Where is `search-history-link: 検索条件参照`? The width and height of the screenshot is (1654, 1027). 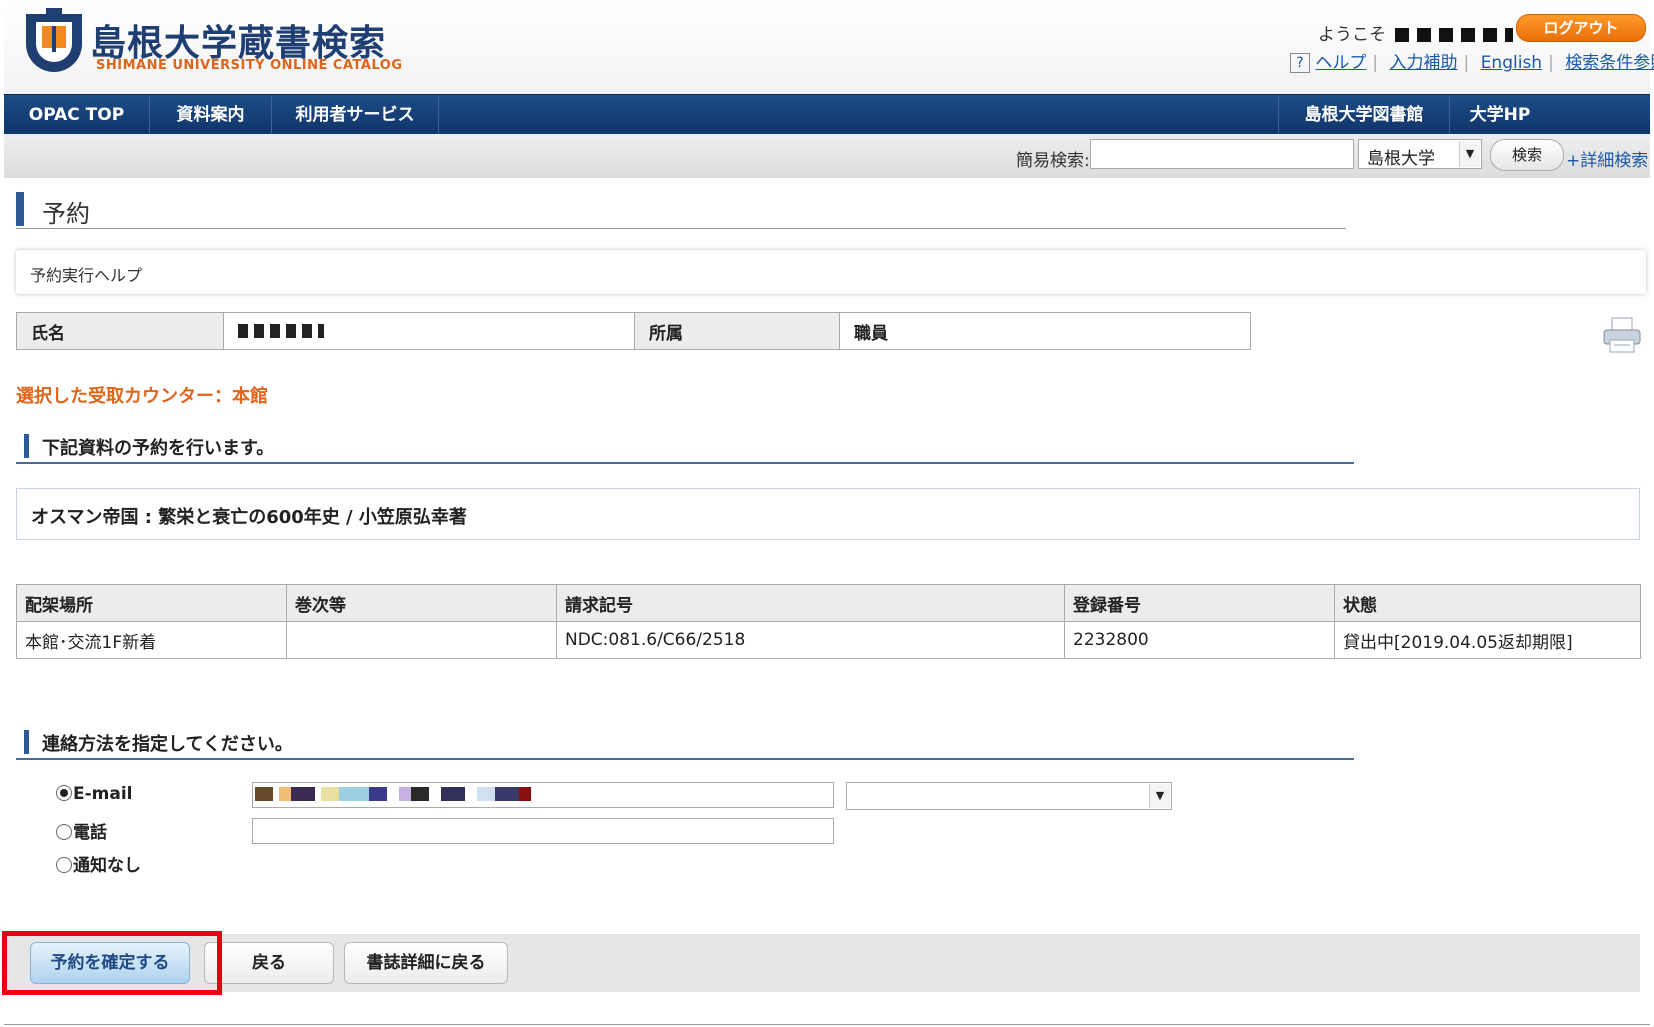 search-history-link: 検索条件参照 is located at coordinates (1609, 63).